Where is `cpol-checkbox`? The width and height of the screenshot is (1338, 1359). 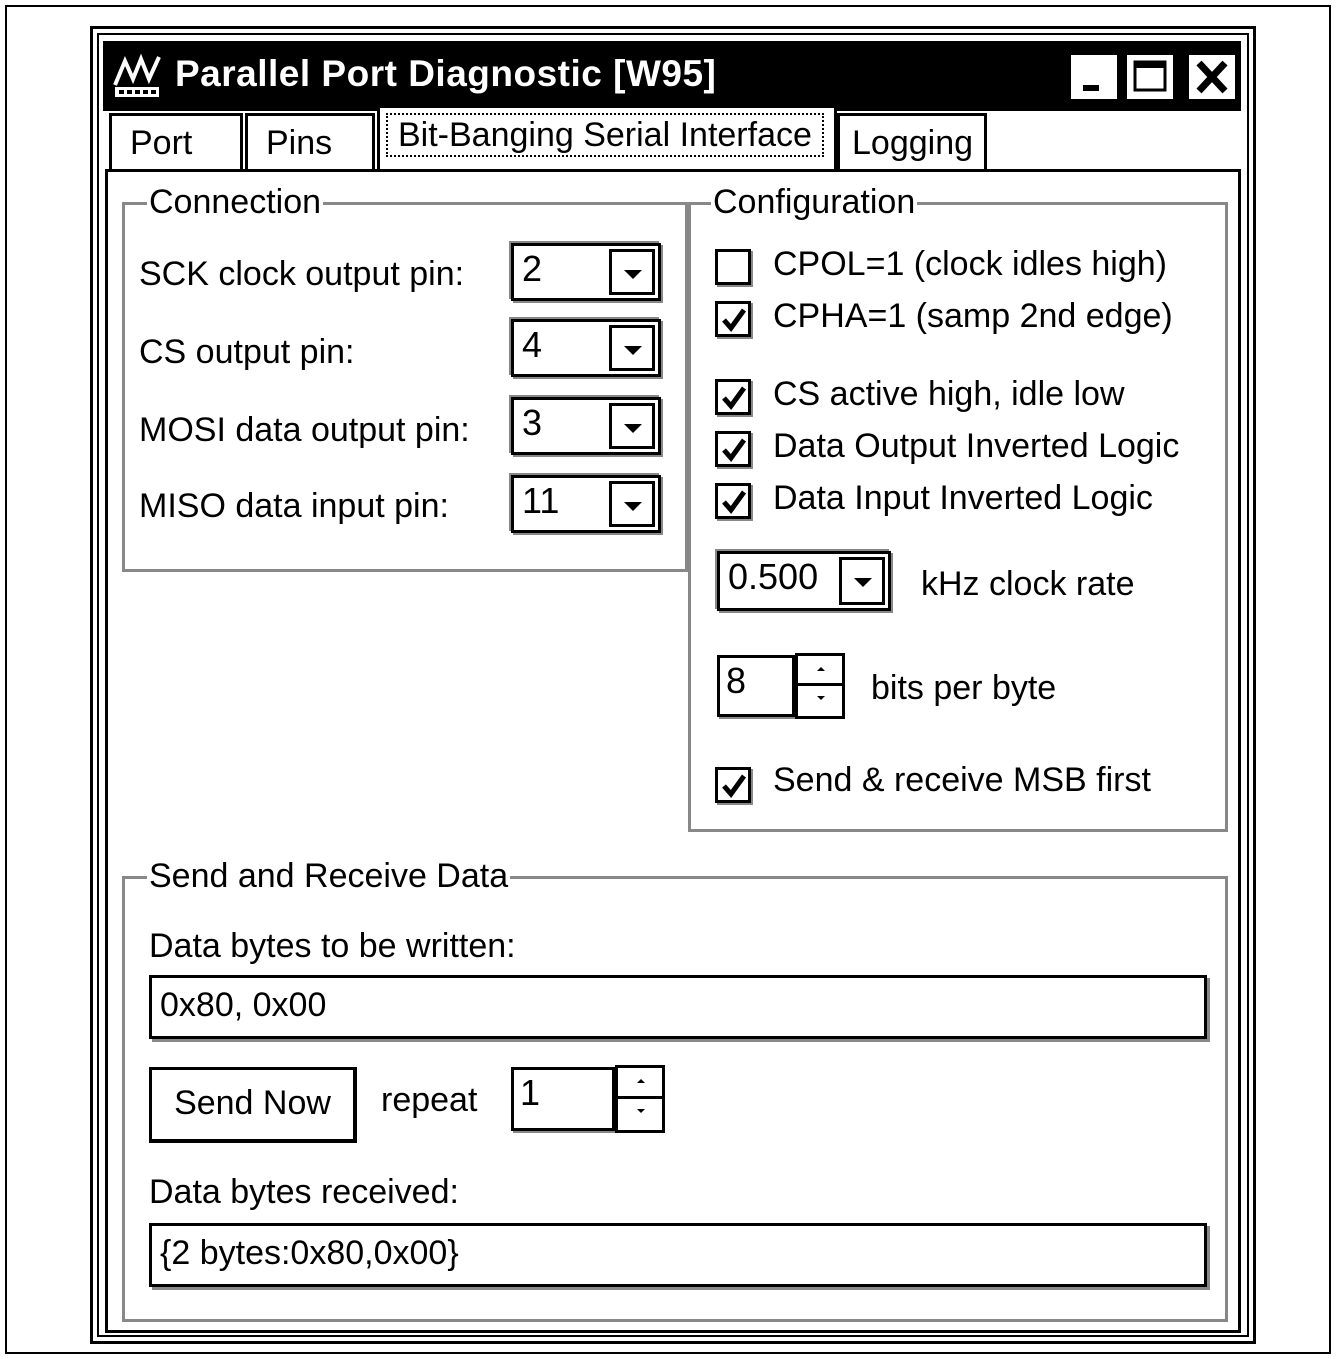
cpol-checkbox is located at coordinates (733, 267).